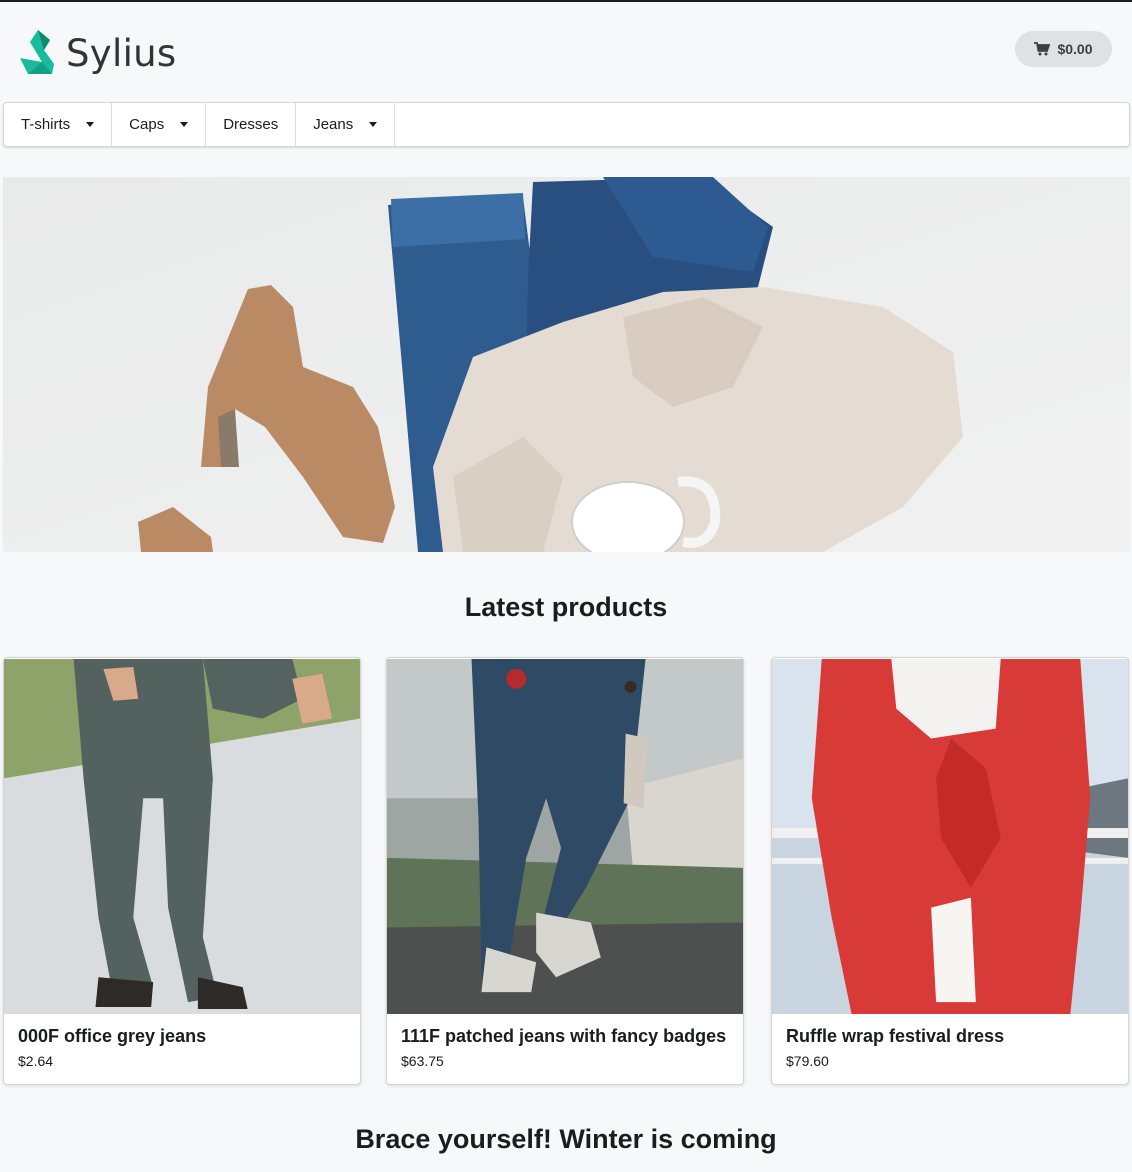 The width and height of the screenshot is (1132, 1172). Describe the element at coordinates (807, 1061) in the screenshot. I see `product-price: $79.60` at that location.